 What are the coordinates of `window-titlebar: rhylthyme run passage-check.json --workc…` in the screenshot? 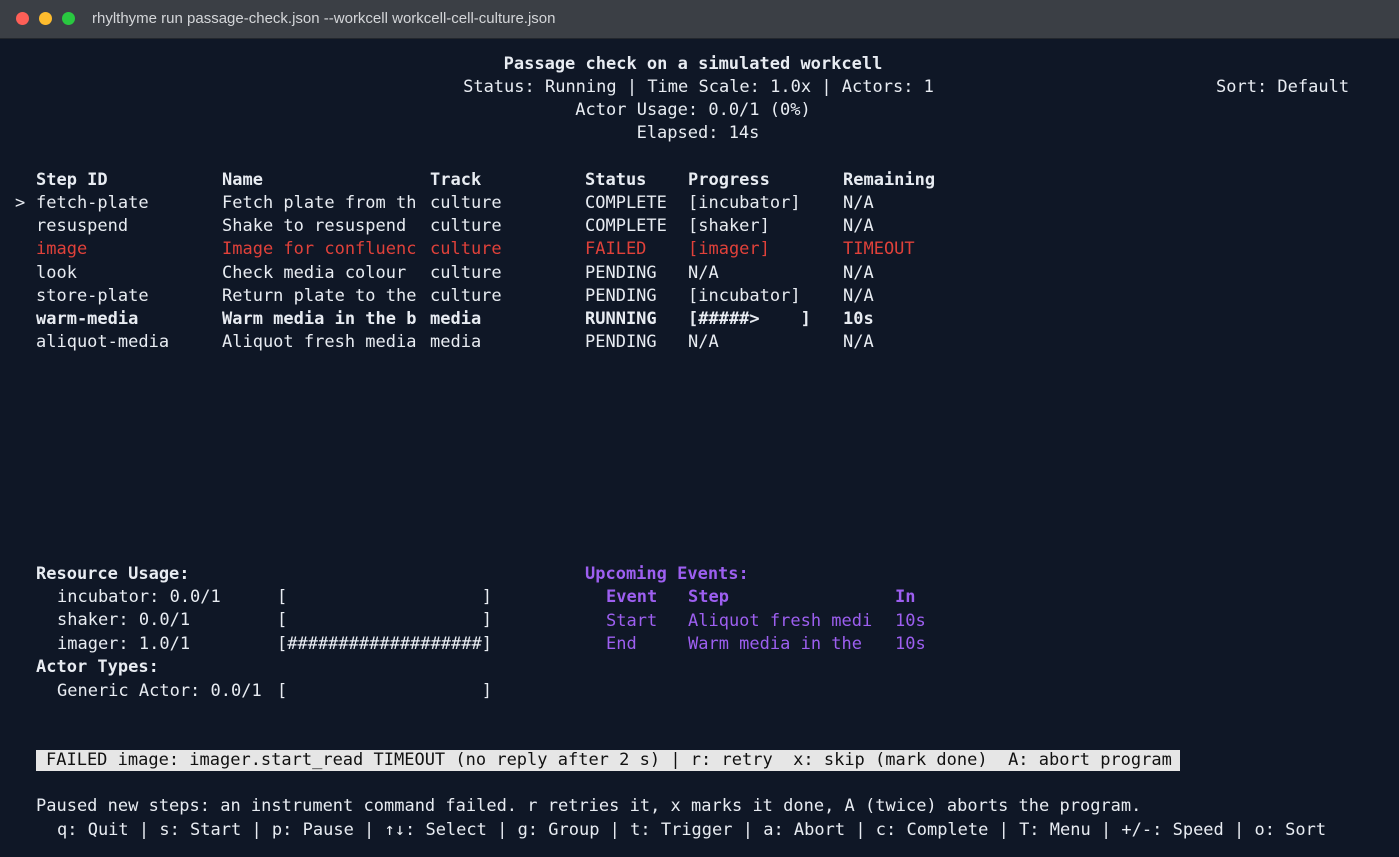 It's located at (699, 19).